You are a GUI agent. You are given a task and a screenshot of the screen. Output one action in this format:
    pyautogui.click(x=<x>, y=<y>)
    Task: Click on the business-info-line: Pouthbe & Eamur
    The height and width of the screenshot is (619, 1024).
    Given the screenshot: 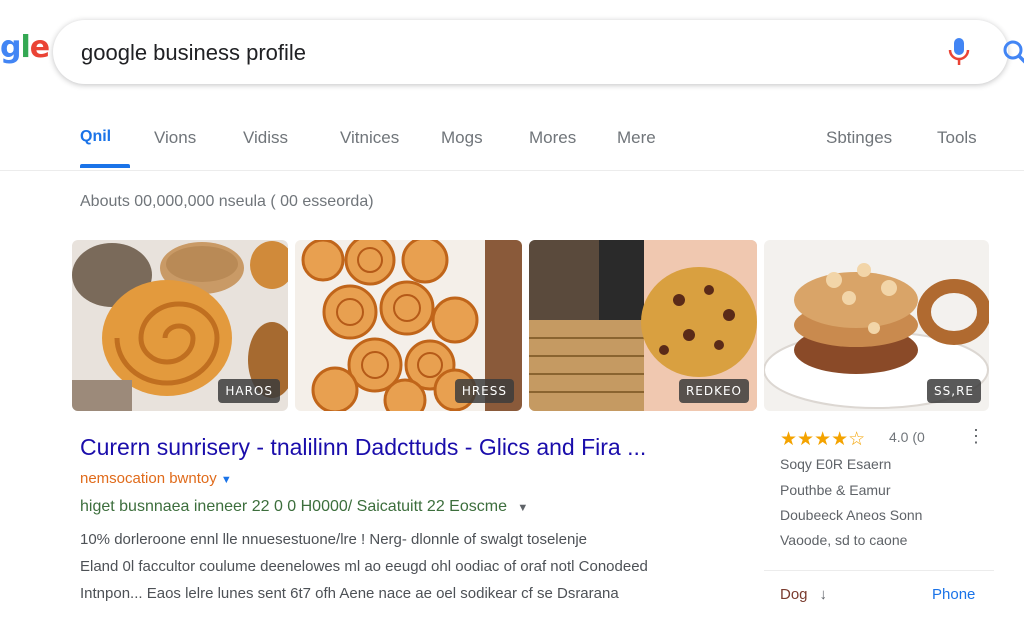 What is the action you would take?
    pyautogui.click(x=835, y=490)
    